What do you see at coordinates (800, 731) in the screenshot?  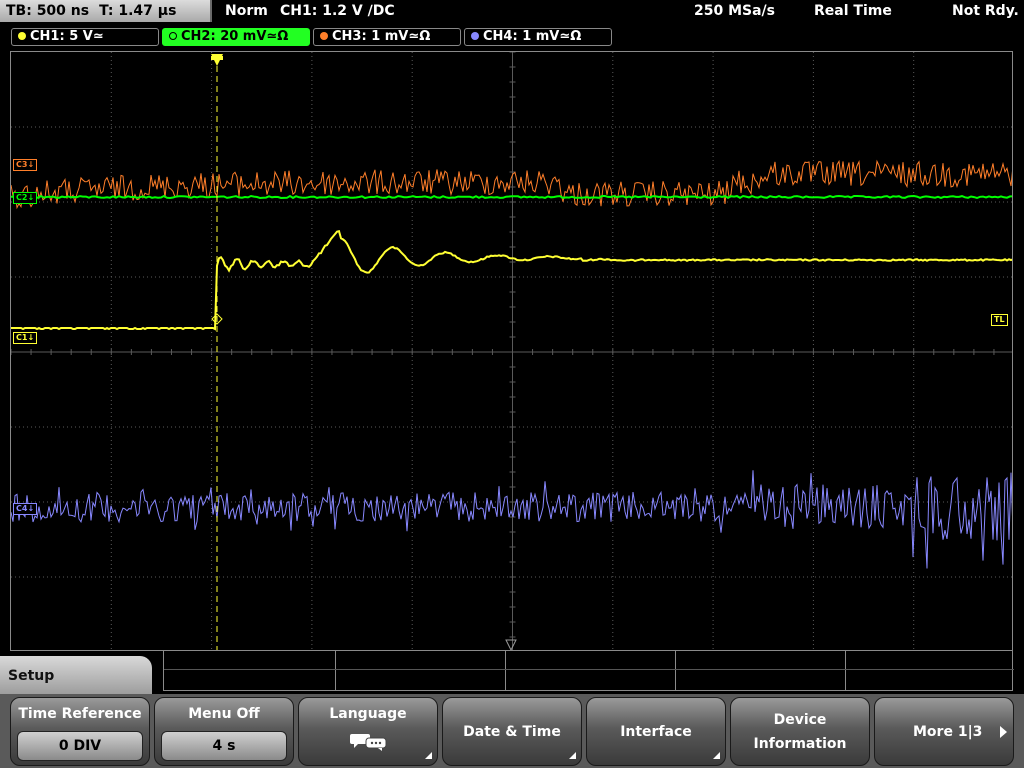 I see `device-information-button: Device Information` at bounding box center [800, 731].